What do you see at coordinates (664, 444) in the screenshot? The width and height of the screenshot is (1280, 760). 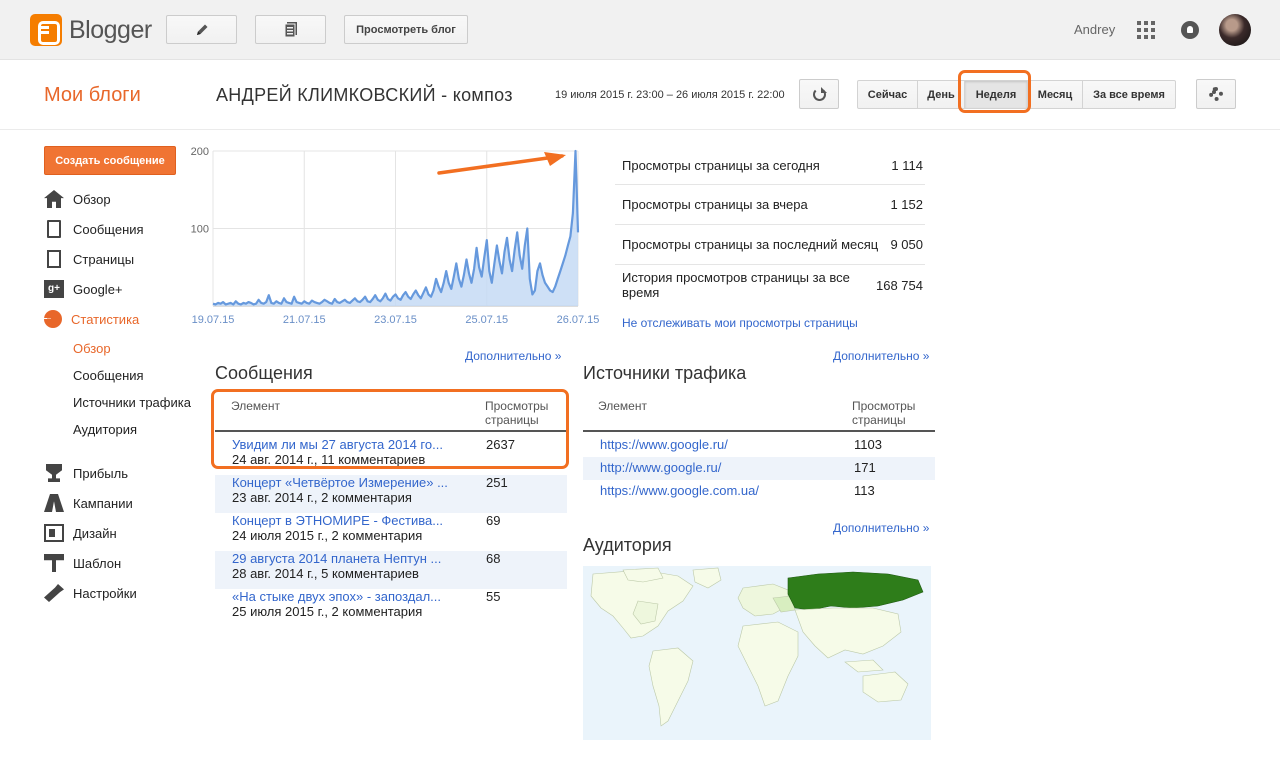 I see `traffic-source-link: https://www.google.ru/` at bounding box center [664, 444].